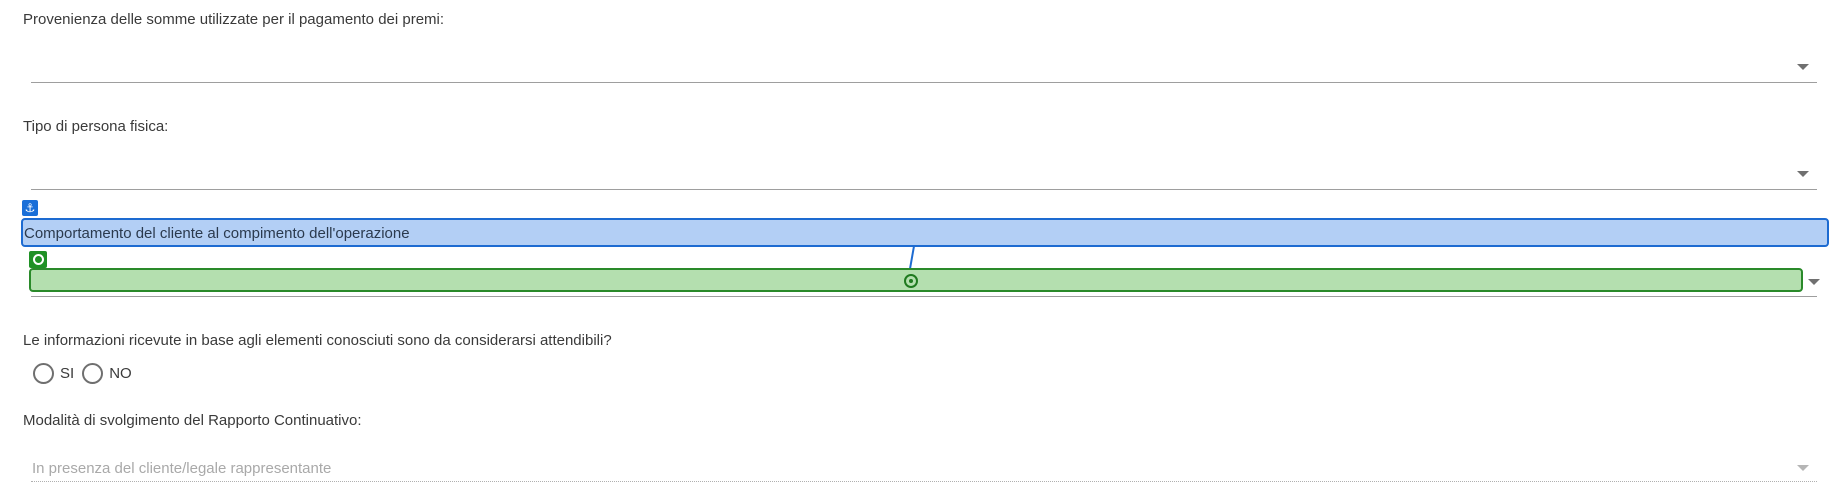  Describe the element at coordinates (96, 126) in the screenshot. I see `tipo-persona-label: Tipo di persona fisica:` at that location.